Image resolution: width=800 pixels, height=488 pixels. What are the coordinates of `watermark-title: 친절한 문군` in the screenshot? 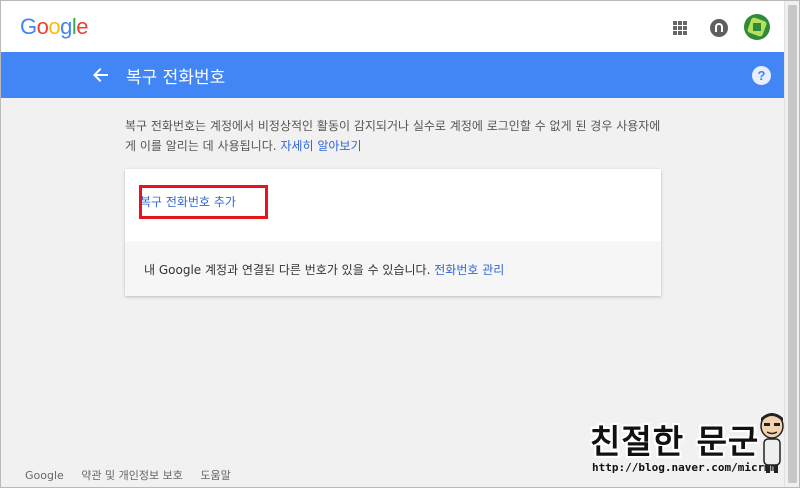 It's located at (675, 441).